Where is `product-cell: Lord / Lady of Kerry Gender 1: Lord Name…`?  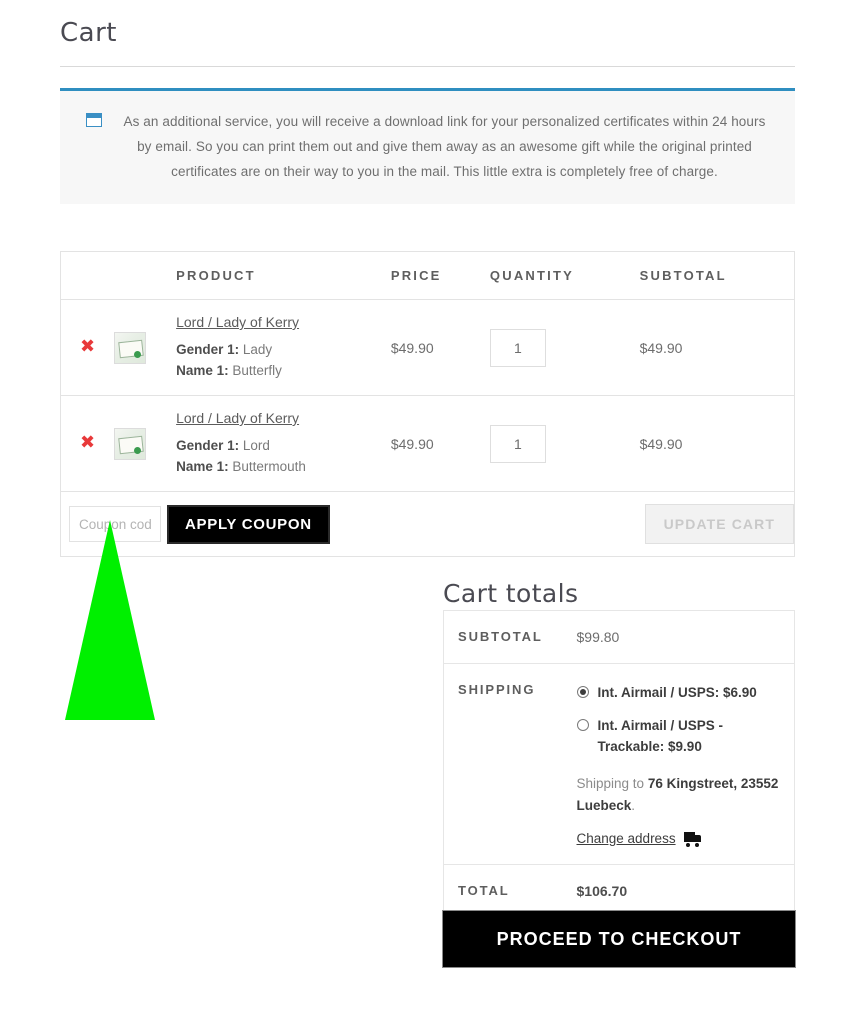 product-cell: Lord / Lady of Kerry Gender 1: Lord Name… is located at coordinates (283, 444).